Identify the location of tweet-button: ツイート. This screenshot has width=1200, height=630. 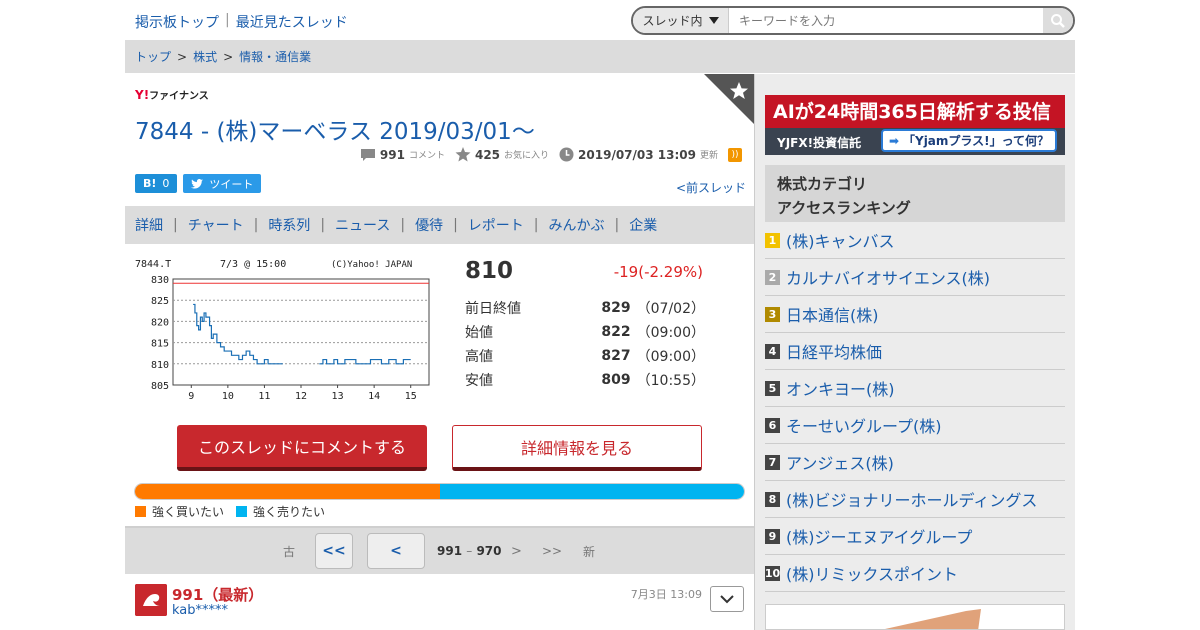
(222, 183).